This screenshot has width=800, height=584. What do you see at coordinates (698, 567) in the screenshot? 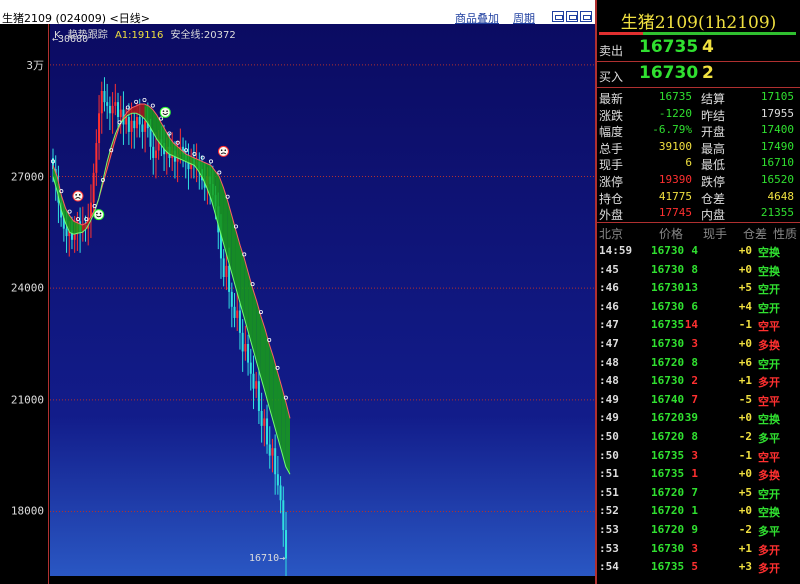
I see `tick-row: :54 16735 5 +3 多开` at bounding box center [698, 567].